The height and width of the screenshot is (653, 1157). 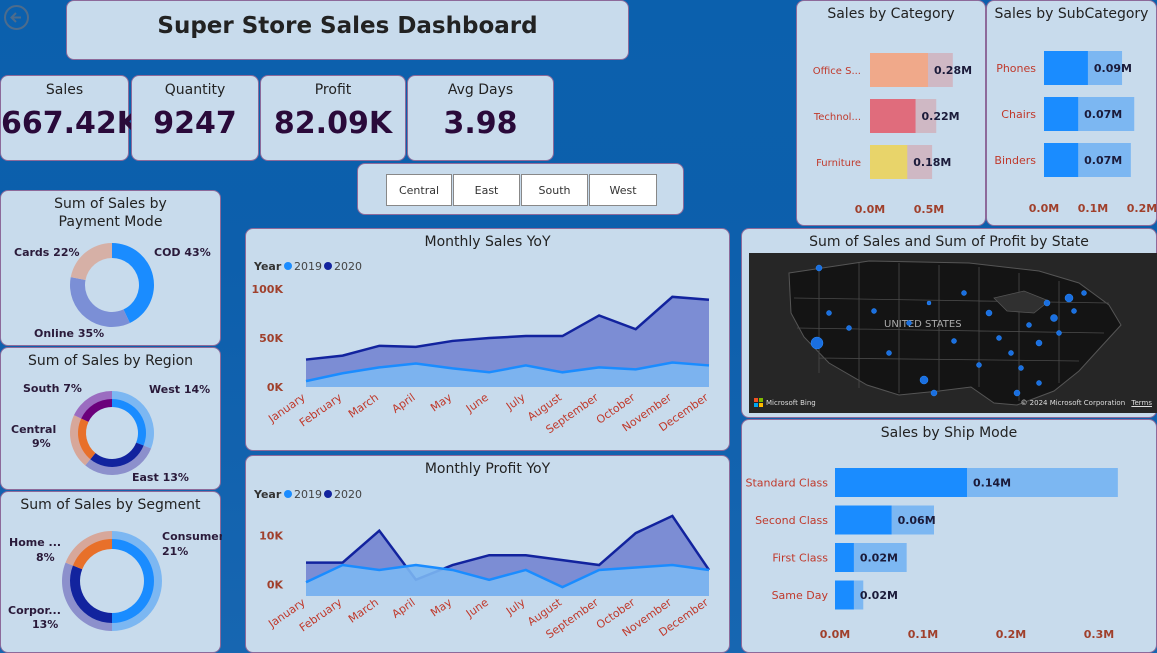 What do you see at coordinates (554, 190) in the screenshot?
I see `slicer-option-south: South` at bounding box center [554, 190].